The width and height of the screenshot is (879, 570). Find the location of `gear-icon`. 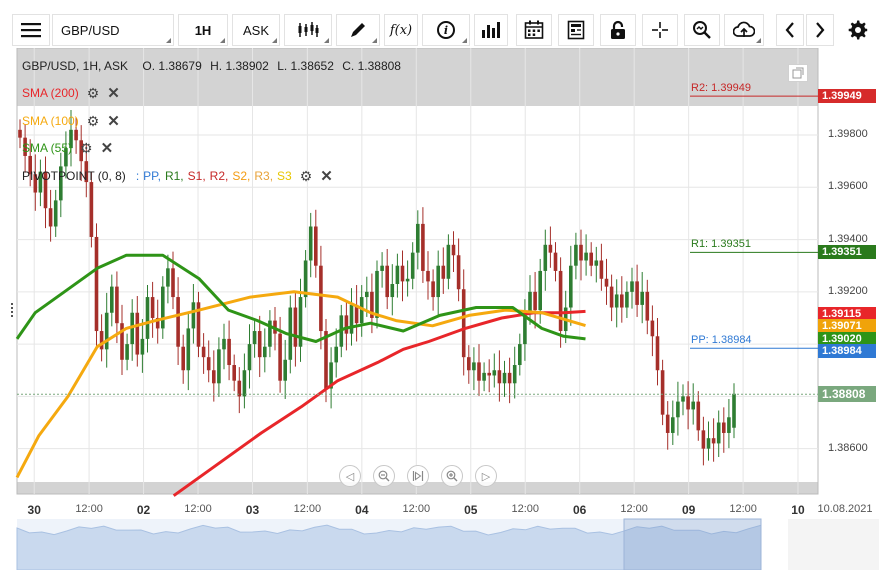

gear-icon is located at coordinates (858, 30).